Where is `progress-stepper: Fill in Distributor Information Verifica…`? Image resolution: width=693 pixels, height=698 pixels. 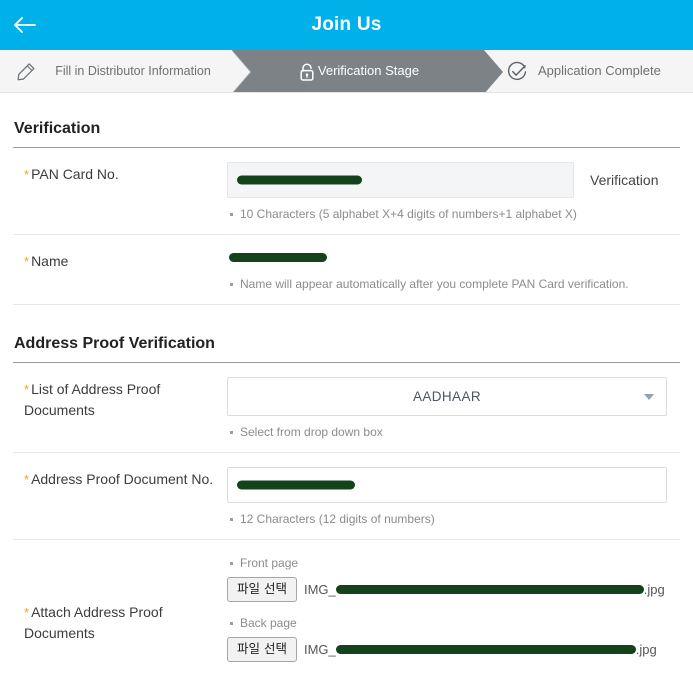
progress-stepper: Fill in Distributor Information Verifica… is located at coordinates (346, 71).